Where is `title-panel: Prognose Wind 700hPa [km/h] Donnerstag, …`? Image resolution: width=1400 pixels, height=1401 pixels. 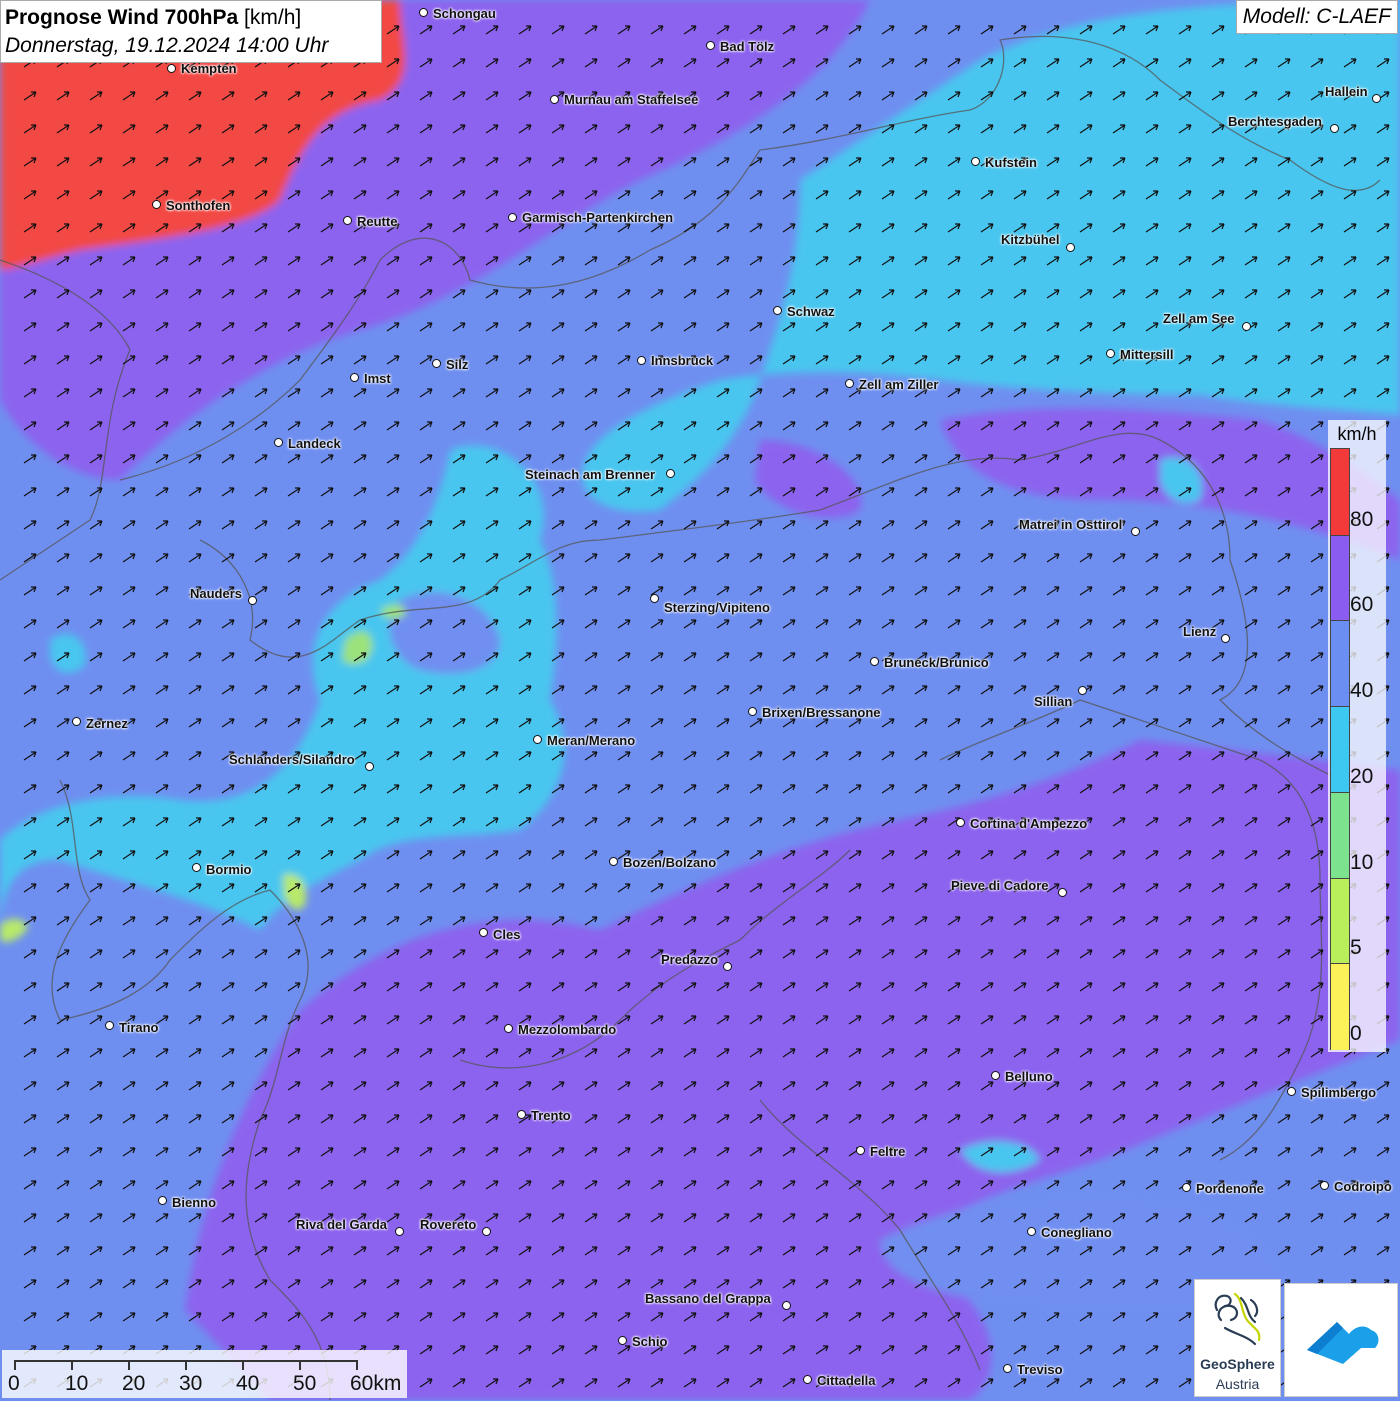
title-panel: Prognose Wind 700hPa [km/h] Donnerstag, … is located at coordinates (191, 31).